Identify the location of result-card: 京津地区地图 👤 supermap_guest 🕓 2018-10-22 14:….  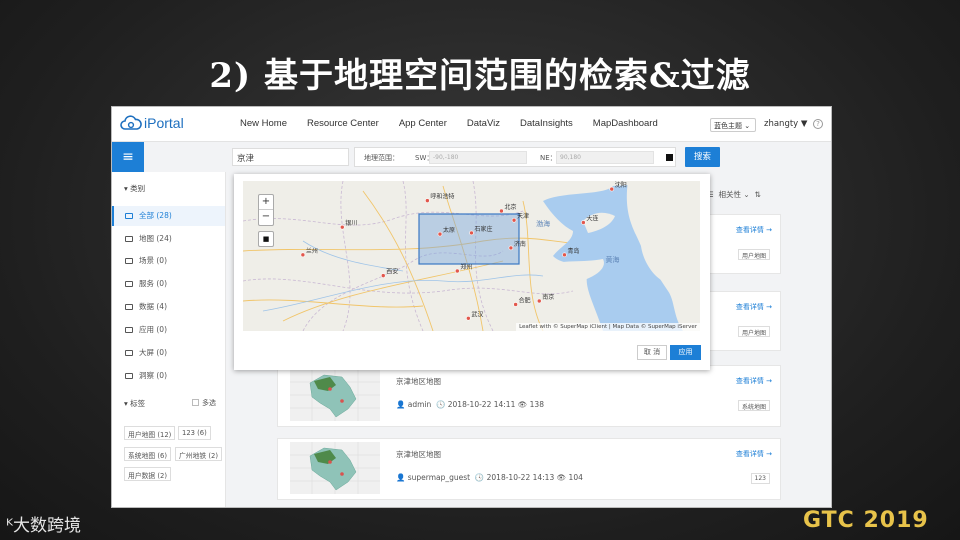
(529, 469).